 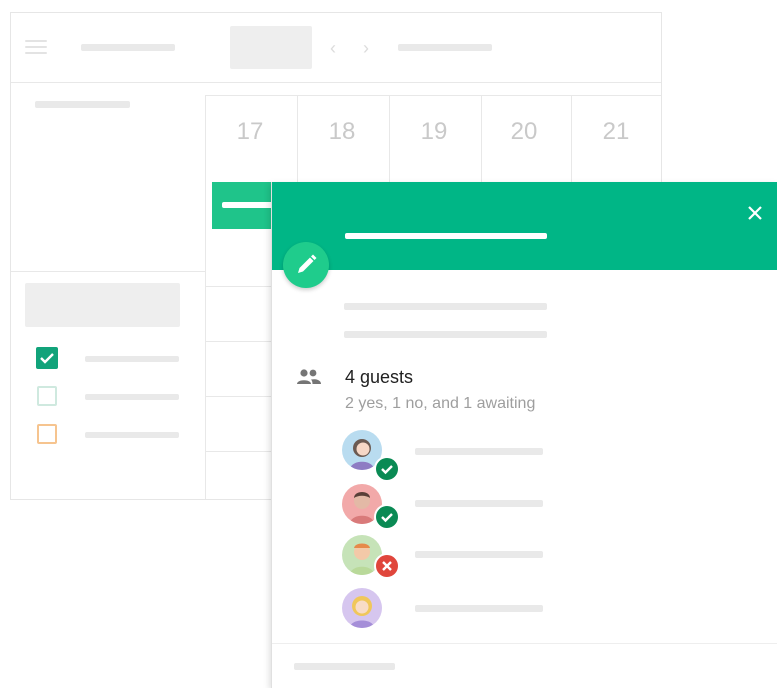 I want to click on footer-placeholder, so click(x=344, y=666).